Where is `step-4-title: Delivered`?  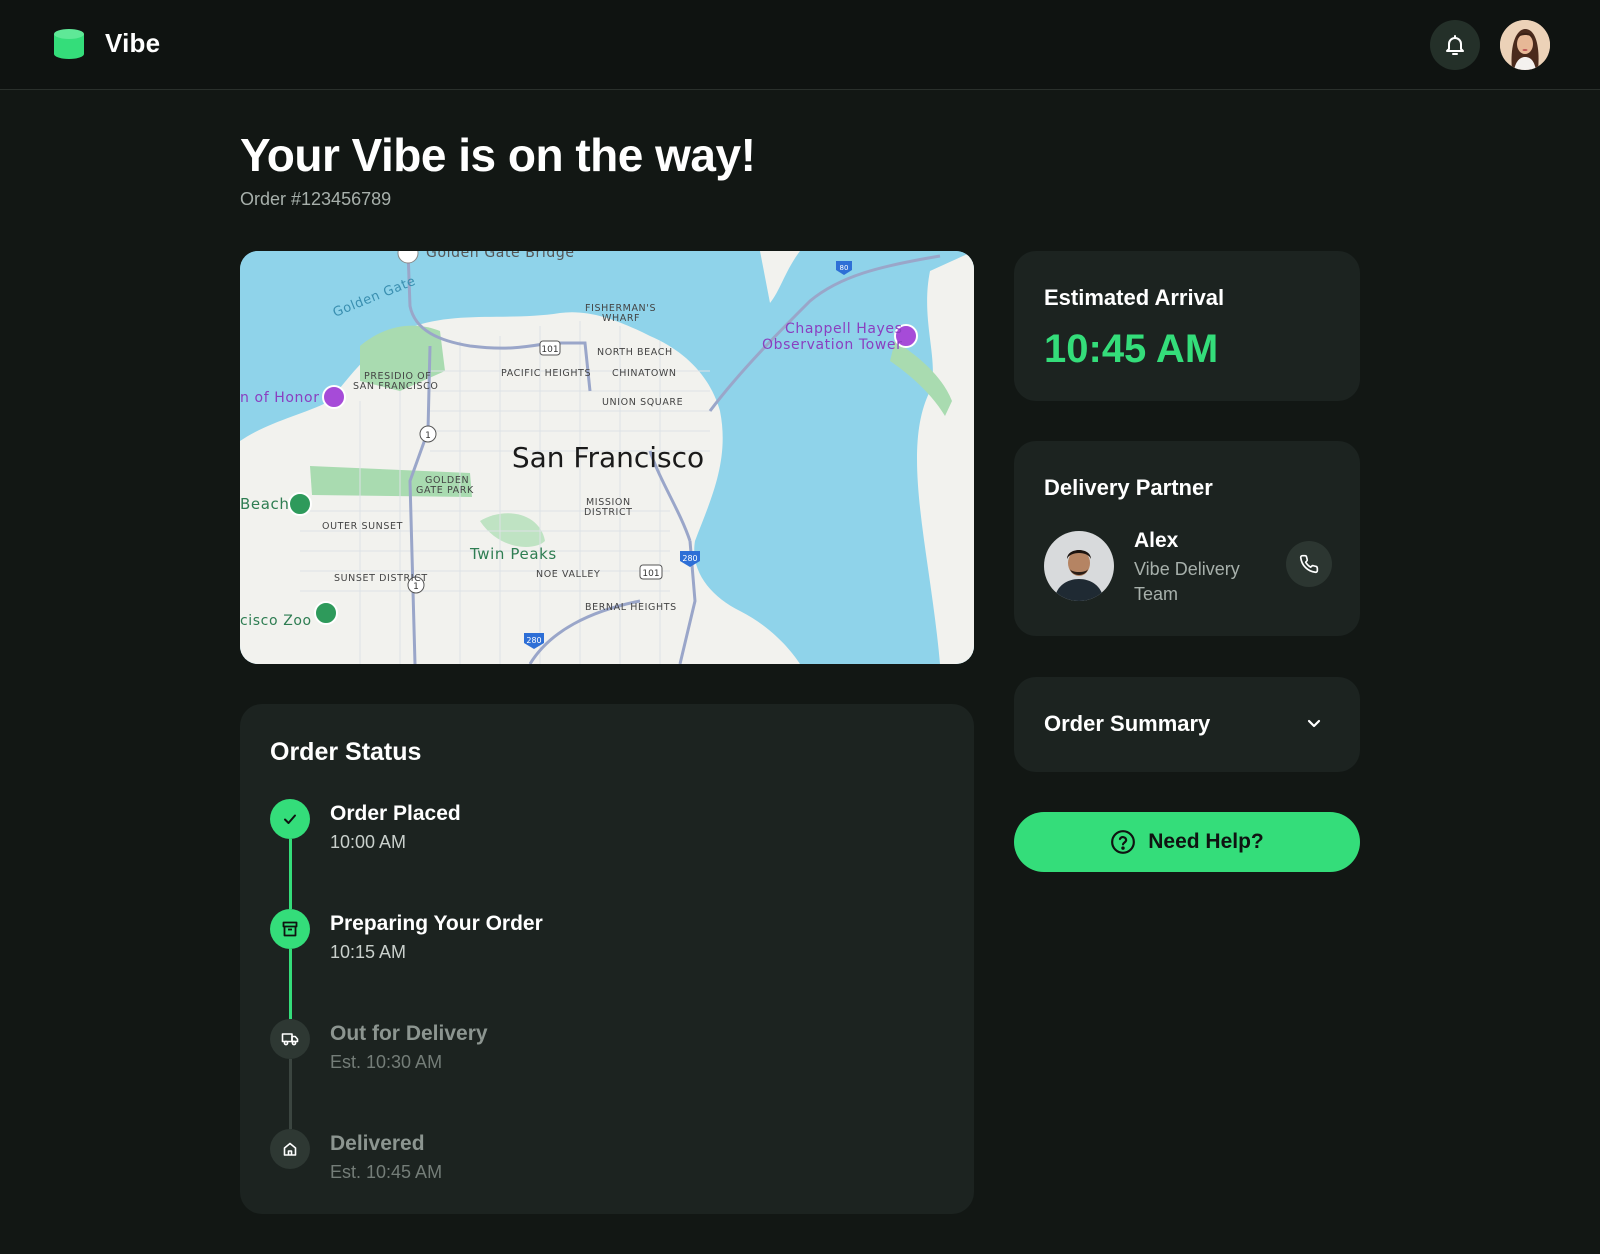 step-4-title: Delivered is located at coordinates (377, 1143).